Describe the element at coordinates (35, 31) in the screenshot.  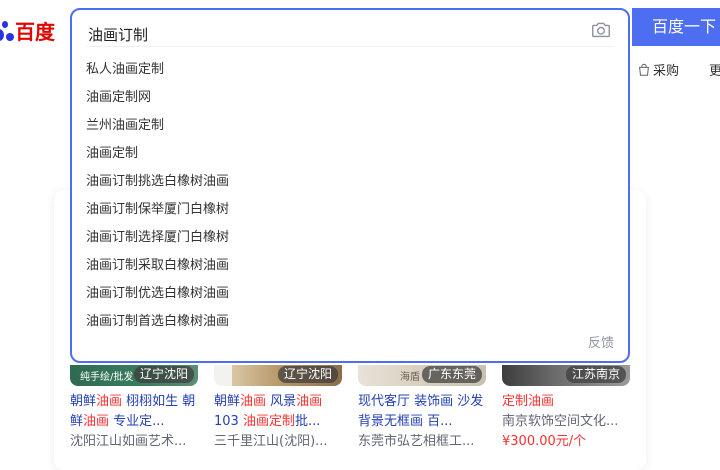
I see `brand-text: 百度` at that location.